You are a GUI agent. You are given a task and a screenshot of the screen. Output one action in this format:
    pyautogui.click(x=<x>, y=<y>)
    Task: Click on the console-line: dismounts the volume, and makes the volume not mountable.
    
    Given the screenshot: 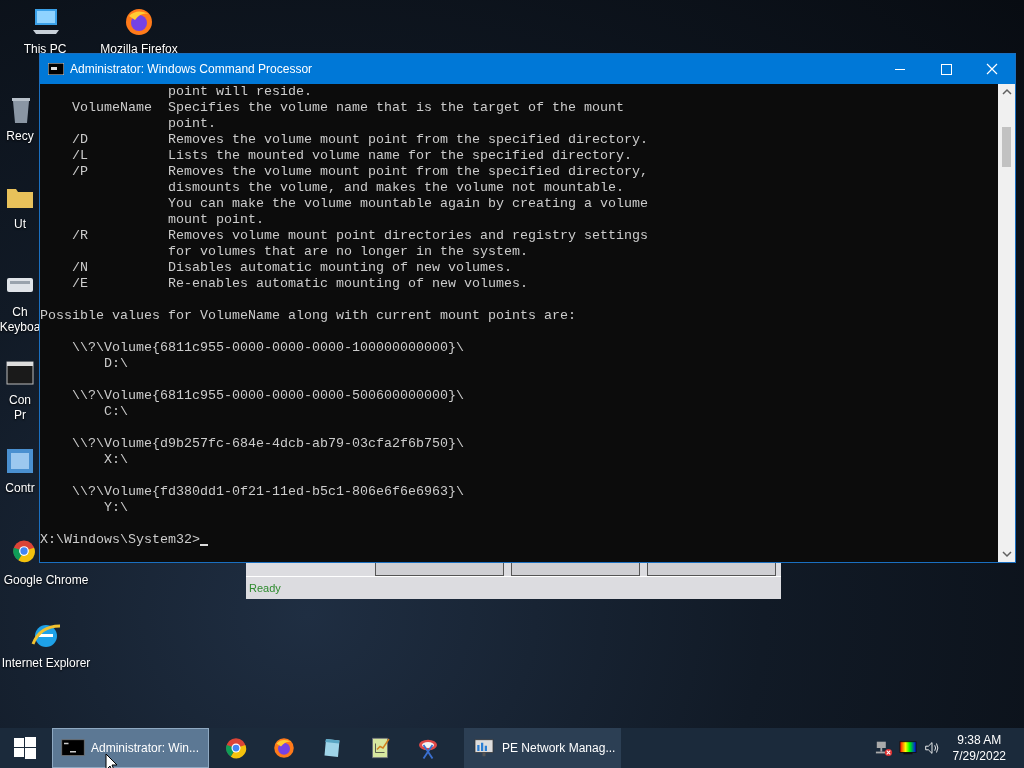 What is the action you would take?
    pyautogui.click(x=396, y=188)
    